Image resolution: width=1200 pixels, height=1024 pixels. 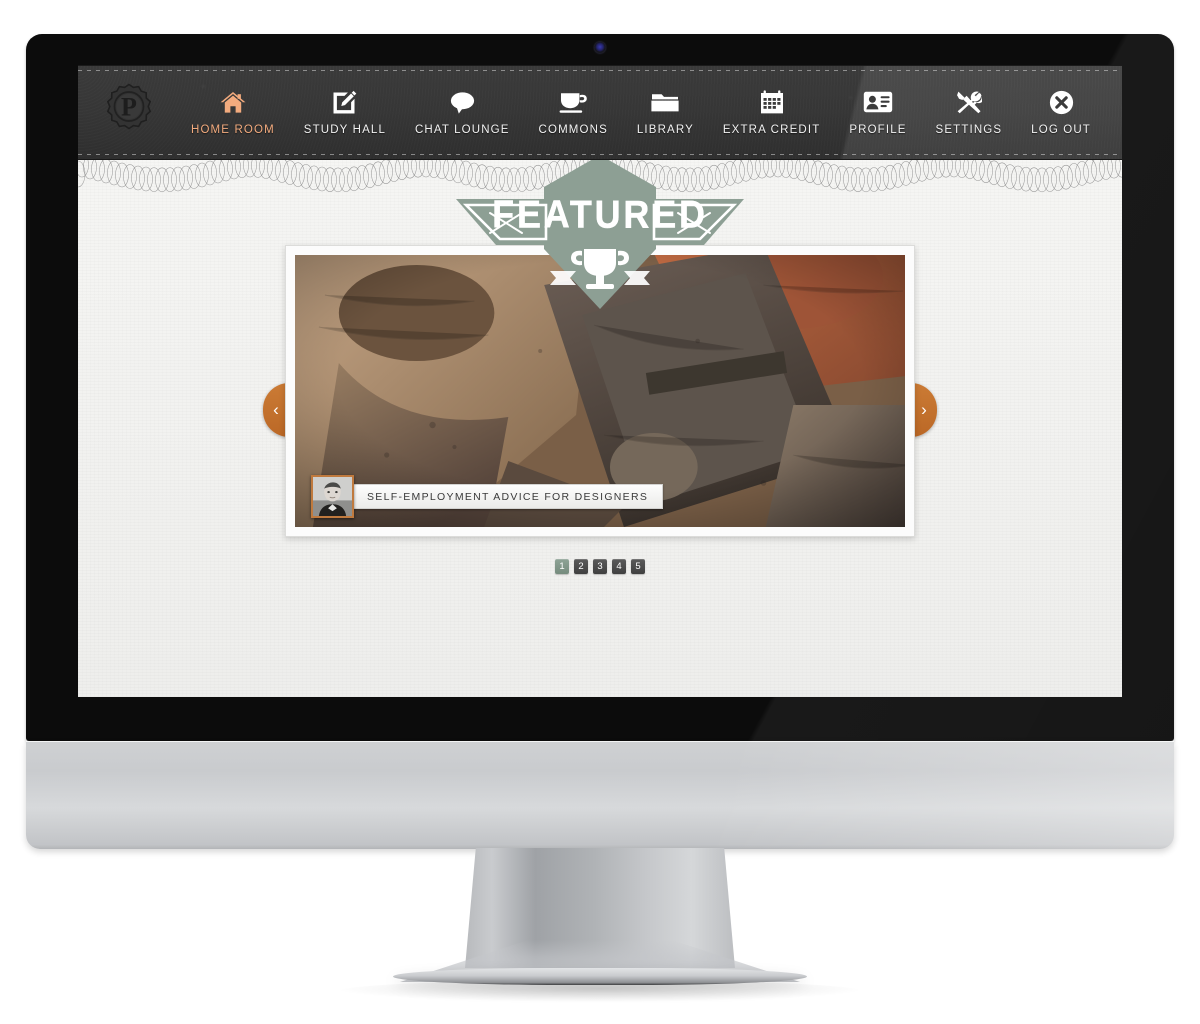 I want to click on slide-title: SELF-EMPLOYMENT ADVICE FOR DESIGNERS, so click(x=507, y=496).